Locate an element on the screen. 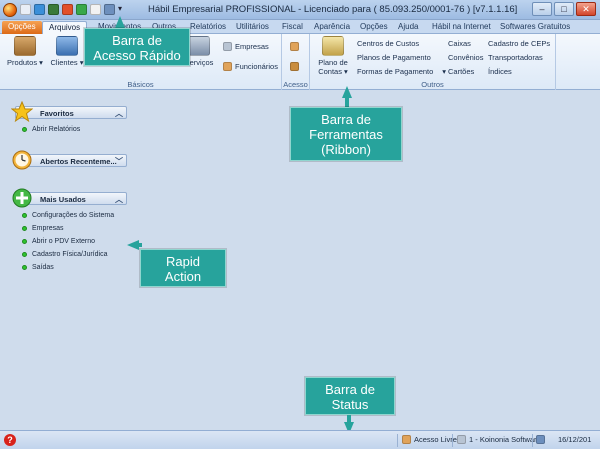 The width and height of the screenshot is (600, 449). section-title-mais-usados: Mais Usados is located at coordinates (63, 199).